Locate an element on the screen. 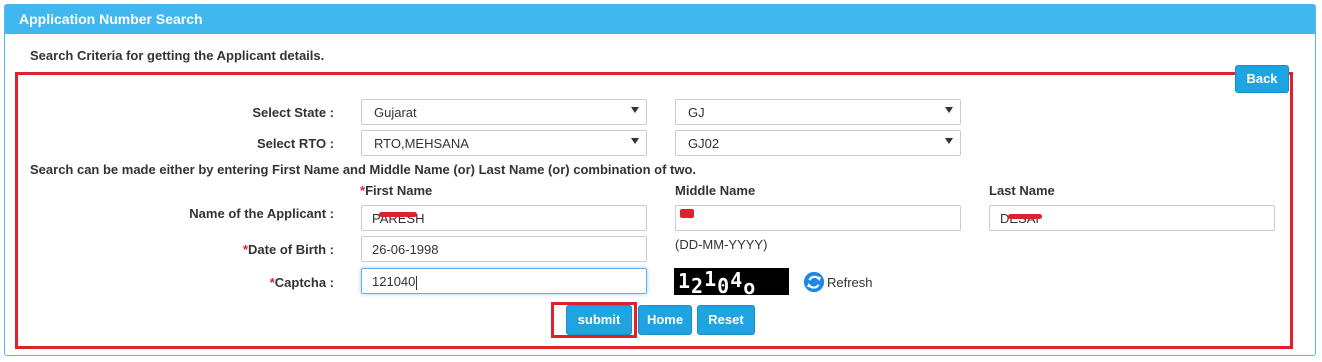  applicant-name-label: Name of the Applicant : is located at coordinates (261, 213).